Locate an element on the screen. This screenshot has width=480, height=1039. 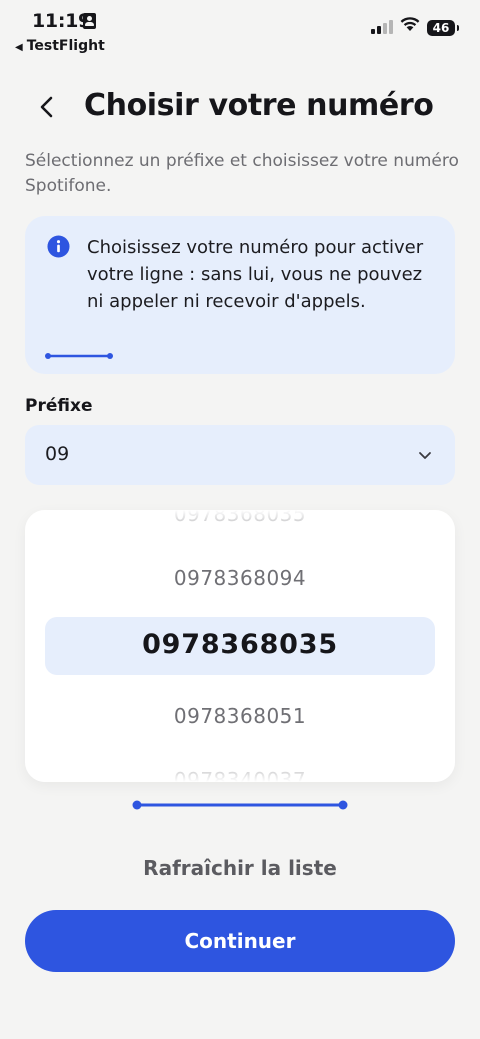
refresh-list-button: Rafraîchir la liste is located at coordinates (240, 868).